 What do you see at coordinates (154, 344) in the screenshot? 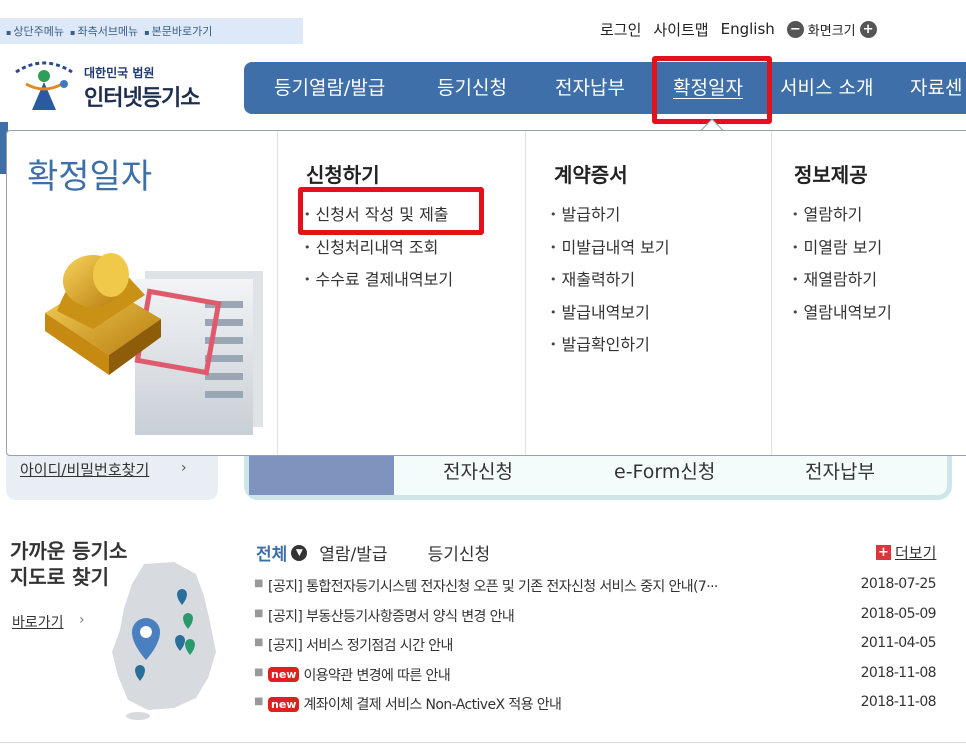
I see `stamp-illustration-icon` at bounding box center [154, 344].